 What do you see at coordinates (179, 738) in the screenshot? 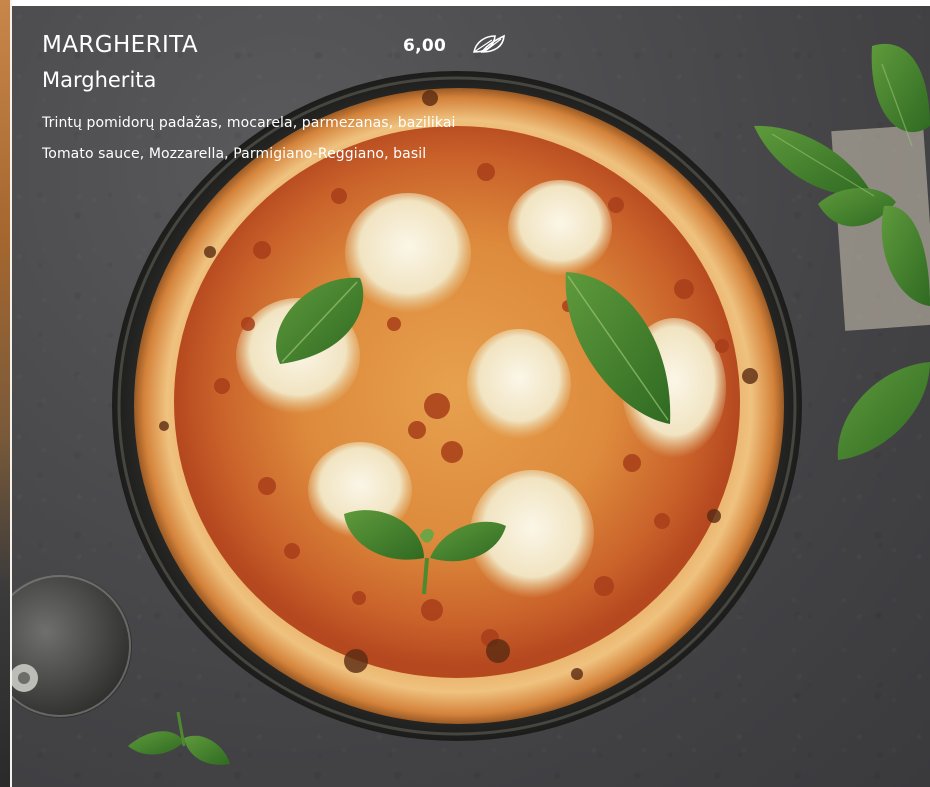
I see `basil-garnish-bottom` at bounding box center [179, 738].